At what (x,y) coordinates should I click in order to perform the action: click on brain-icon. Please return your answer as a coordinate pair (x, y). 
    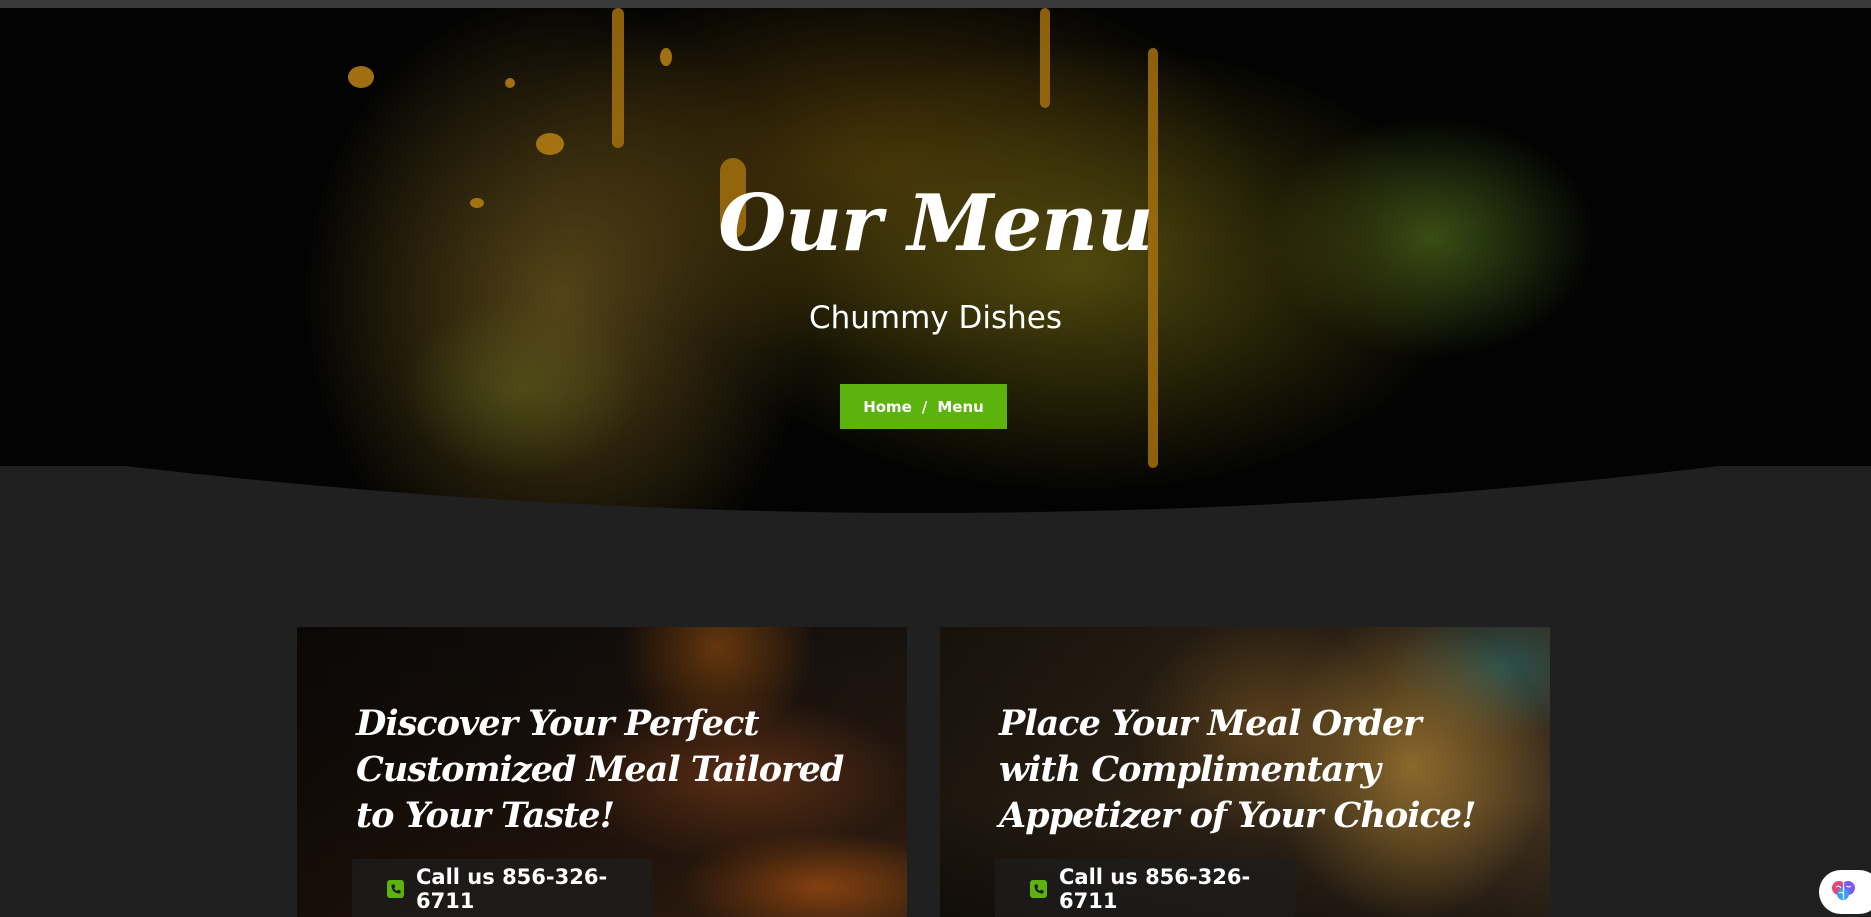
    Looking at the image, I should click on (1844, 892).